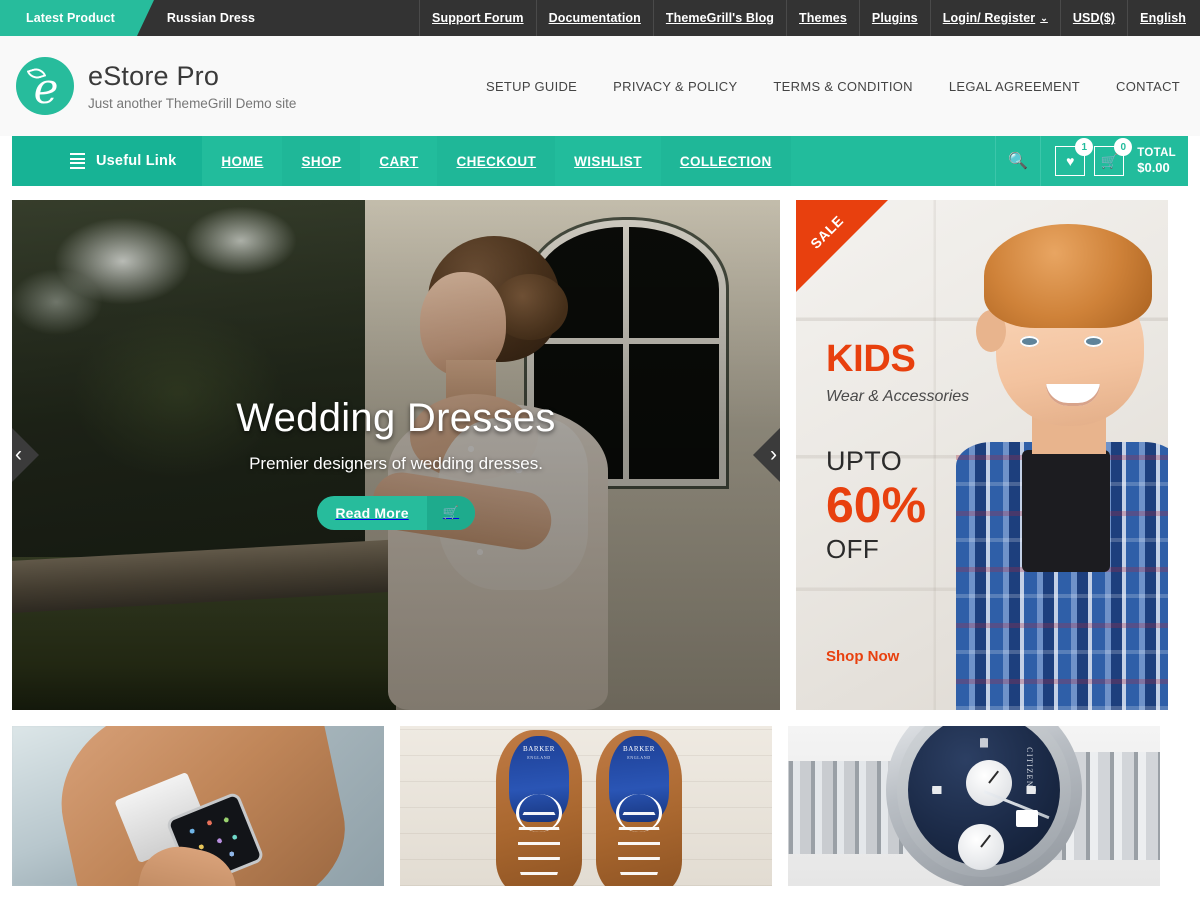  I want to click on topbar-link-label: English, so click(1163, 18).